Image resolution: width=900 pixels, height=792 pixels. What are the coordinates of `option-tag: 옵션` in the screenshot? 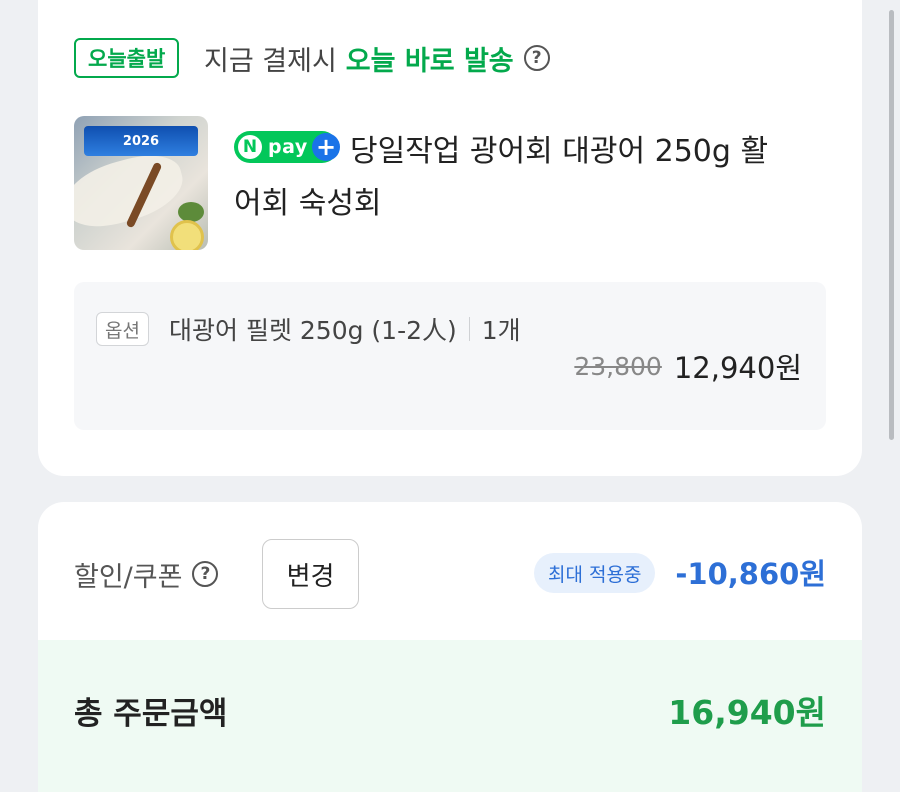 It's located at (122, 329).